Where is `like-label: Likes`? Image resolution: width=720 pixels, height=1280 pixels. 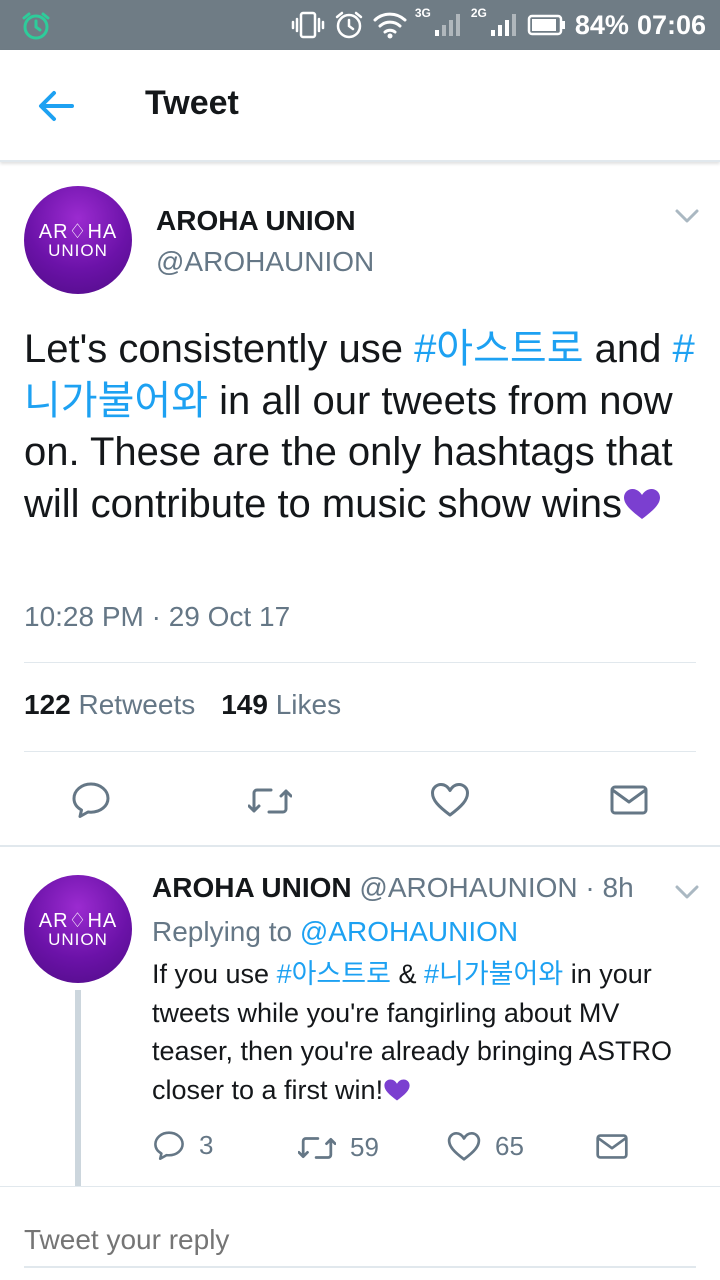
like-label: Likes is located at coordinates (308, 704).